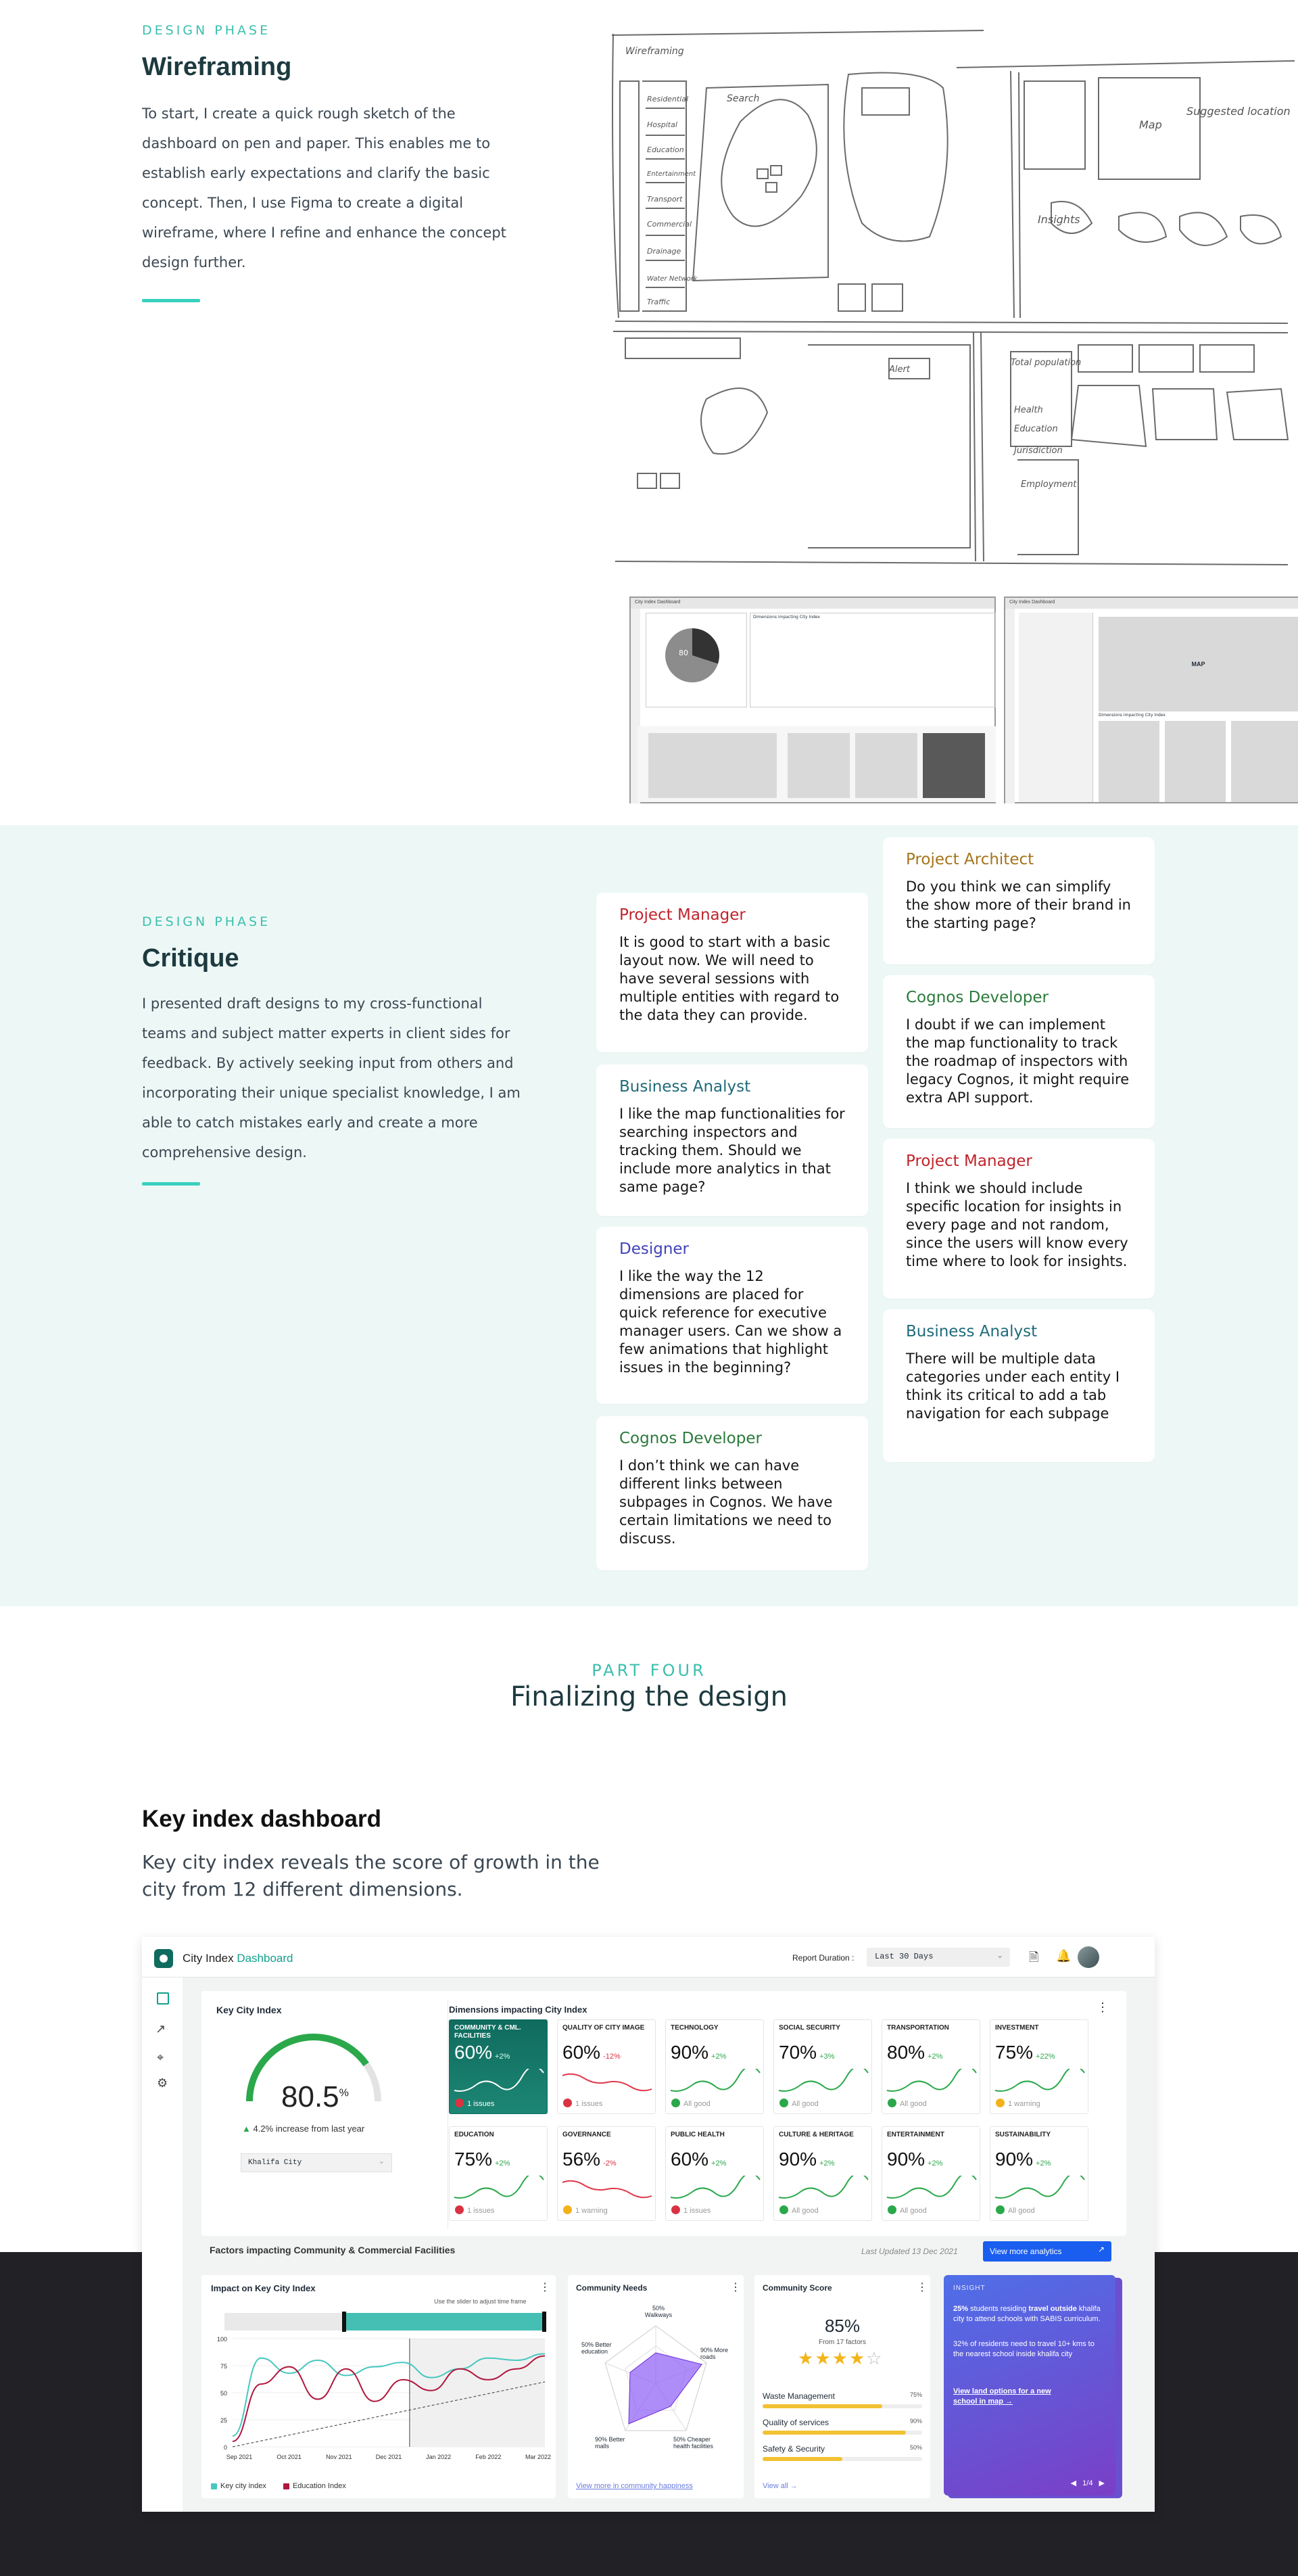 Image resolution: width=1298 pixels, height=2576 pixels. I want to click on star-icon: ★, so click(857, 2358).